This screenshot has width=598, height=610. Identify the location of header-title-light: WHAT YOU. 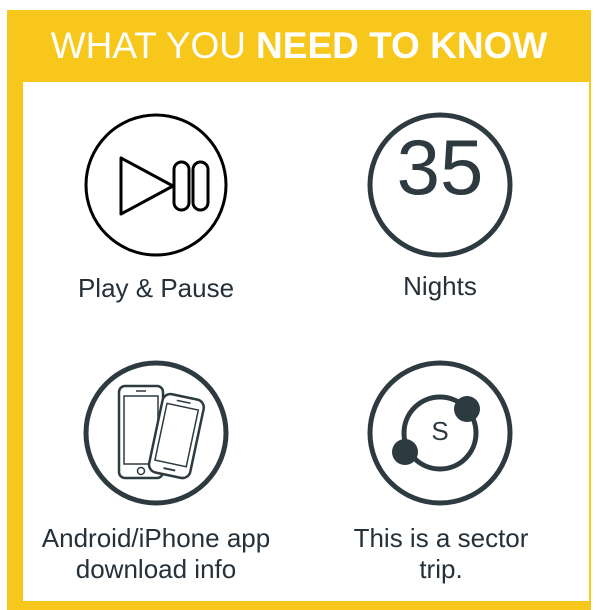
(148, 46).